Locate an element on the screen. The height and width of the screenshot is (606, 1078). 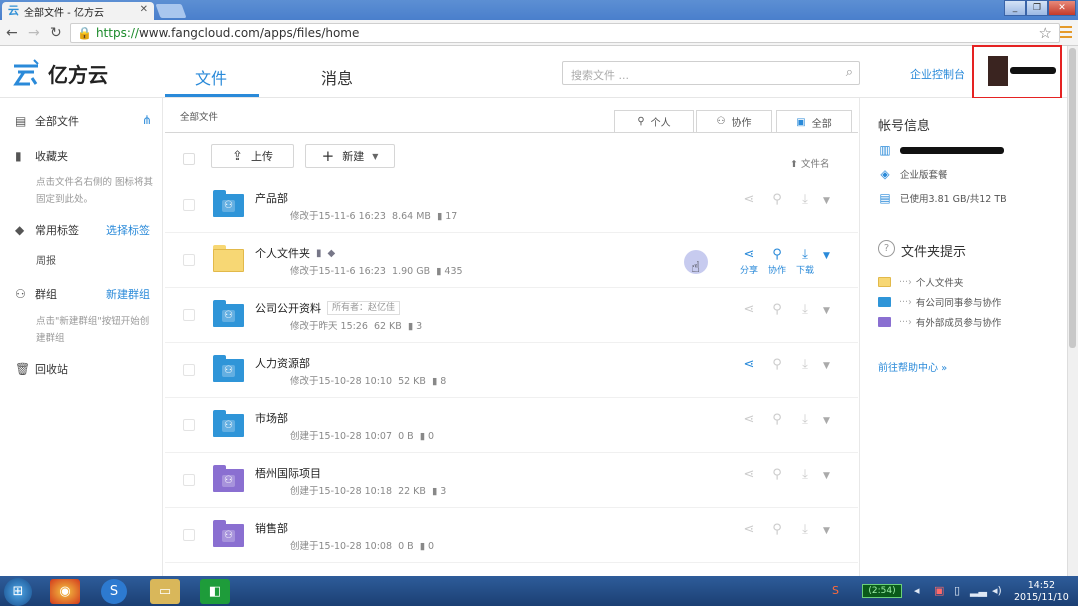
folder-name: 销售部 is located at coordinates (271, 528).